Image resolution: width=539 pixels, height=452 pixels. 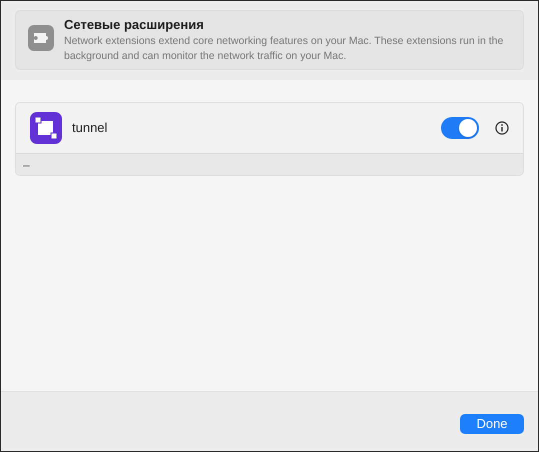 What do you see at coordinates (460, 128) in the screenshot?
I see `toggle-switch` at bounding box center [460, 128].